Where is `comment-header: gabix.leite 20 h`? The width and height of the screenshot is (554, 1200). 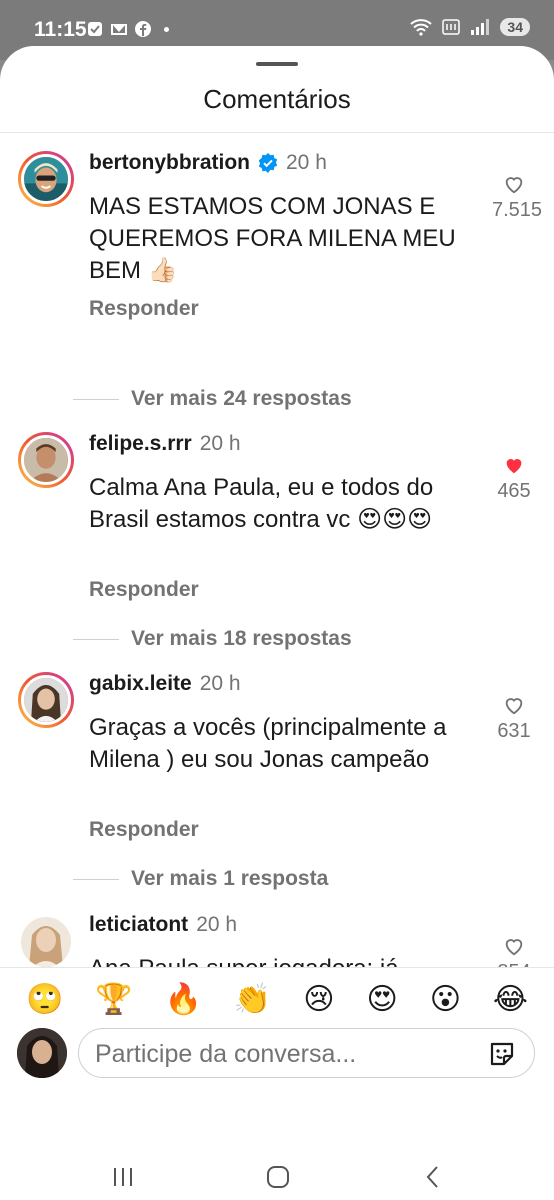
comment-header: gabix.leite 20 h is located at coordinates (165, 684).